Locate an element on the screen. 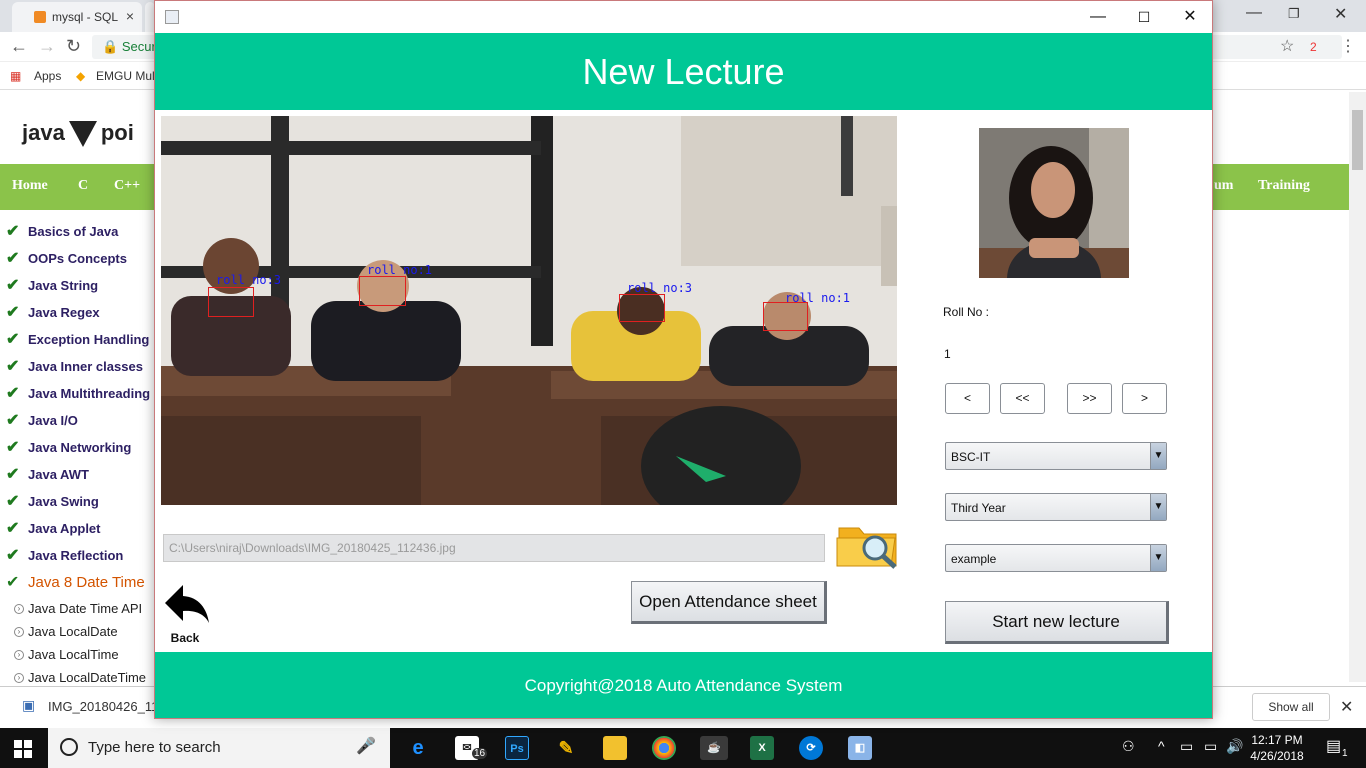  back-button: Back is located at coordinates (187, 614).